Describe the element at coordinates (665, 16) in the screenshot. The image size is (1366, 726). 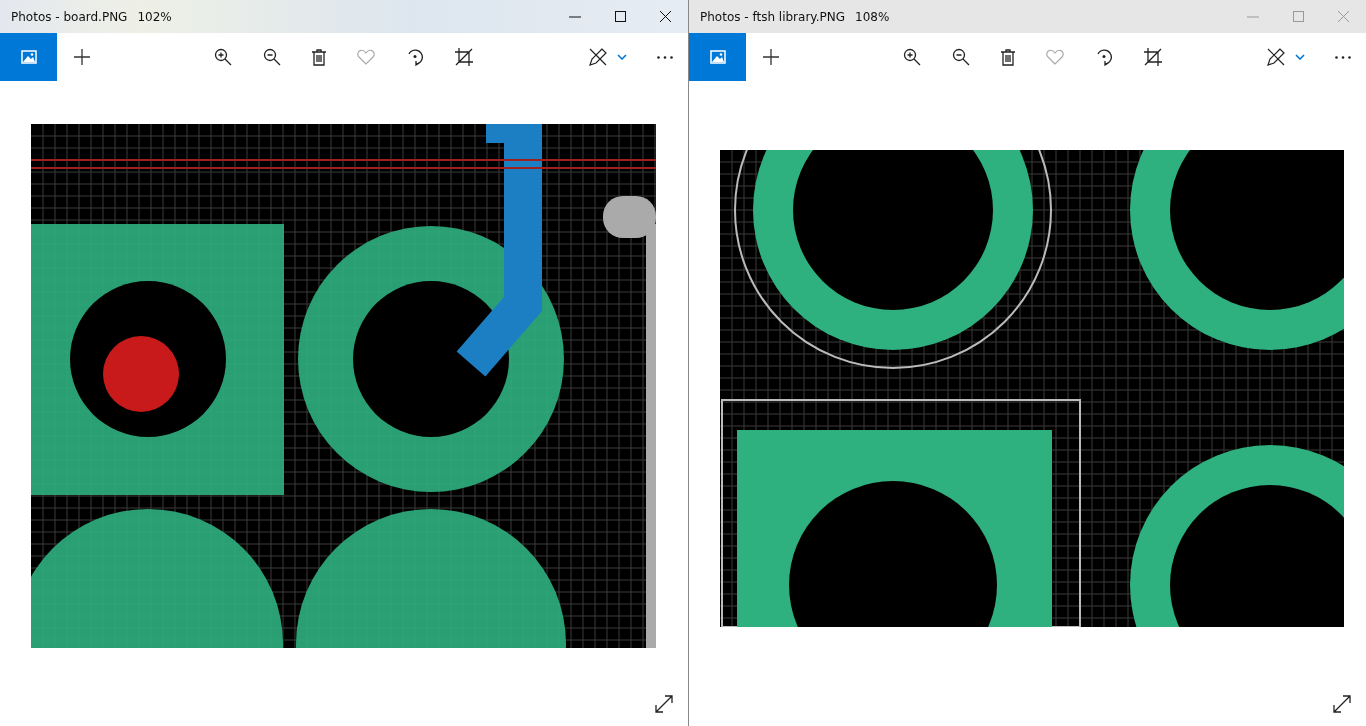
I see `close-icon` at that location.